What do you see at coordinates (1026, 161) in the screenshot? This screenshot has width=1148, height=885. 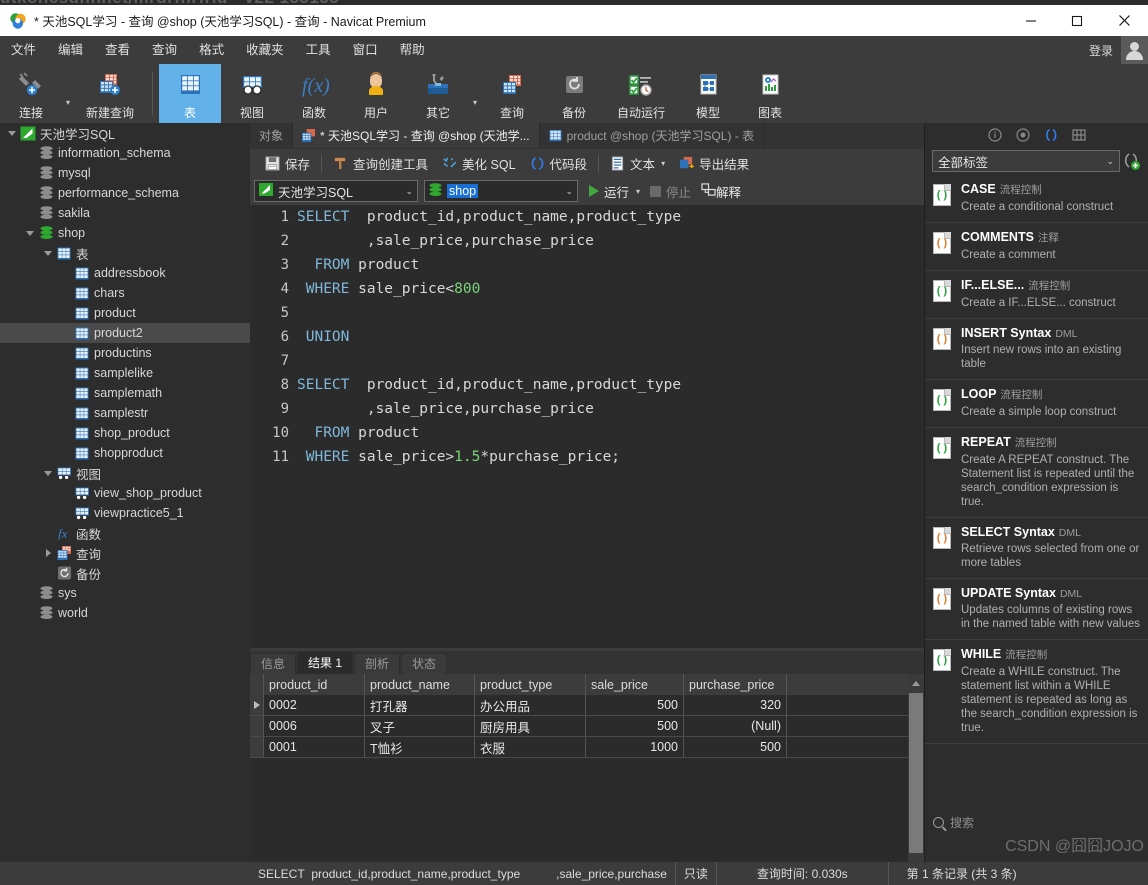 I see `snippet-label-select: 全部标签 ⌄` at bounding box center [1026, 161].